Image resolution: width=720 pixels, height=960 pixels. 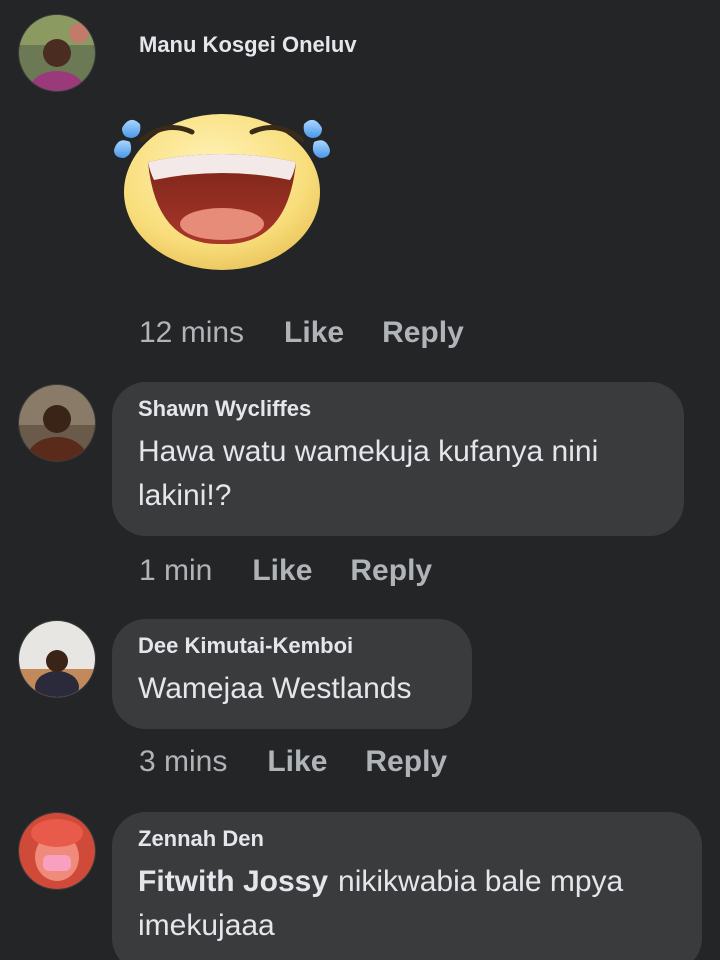 What do you see at coordinates (368, 473) in the screenshot?
I see `comment-text: Hawa watu wamekuja kufanya nini lakini!?` at bounding box center [368, 473].